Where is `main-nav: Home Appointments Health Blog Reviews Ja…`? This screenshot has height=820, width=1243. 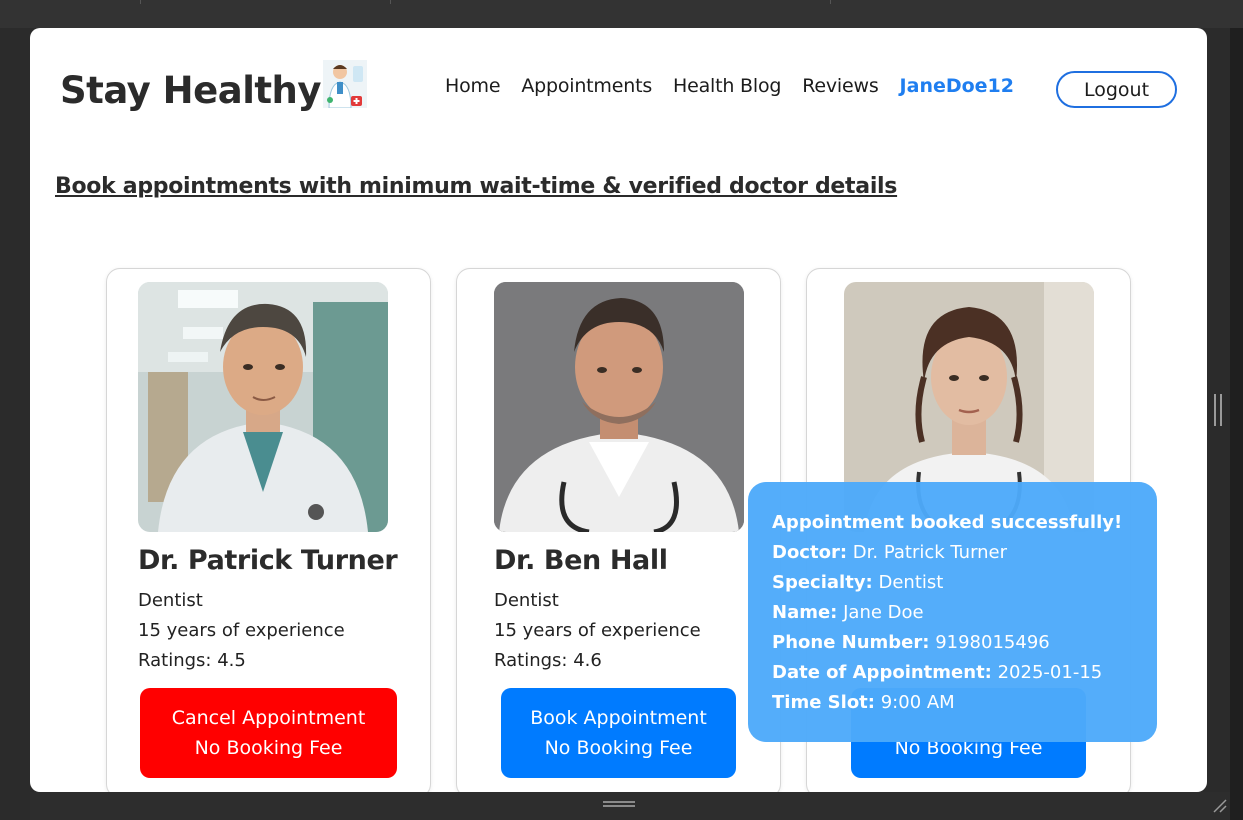 main-nav: Home Appointments Health Blog Reviews Ja… is located at coordinates (740, 86).